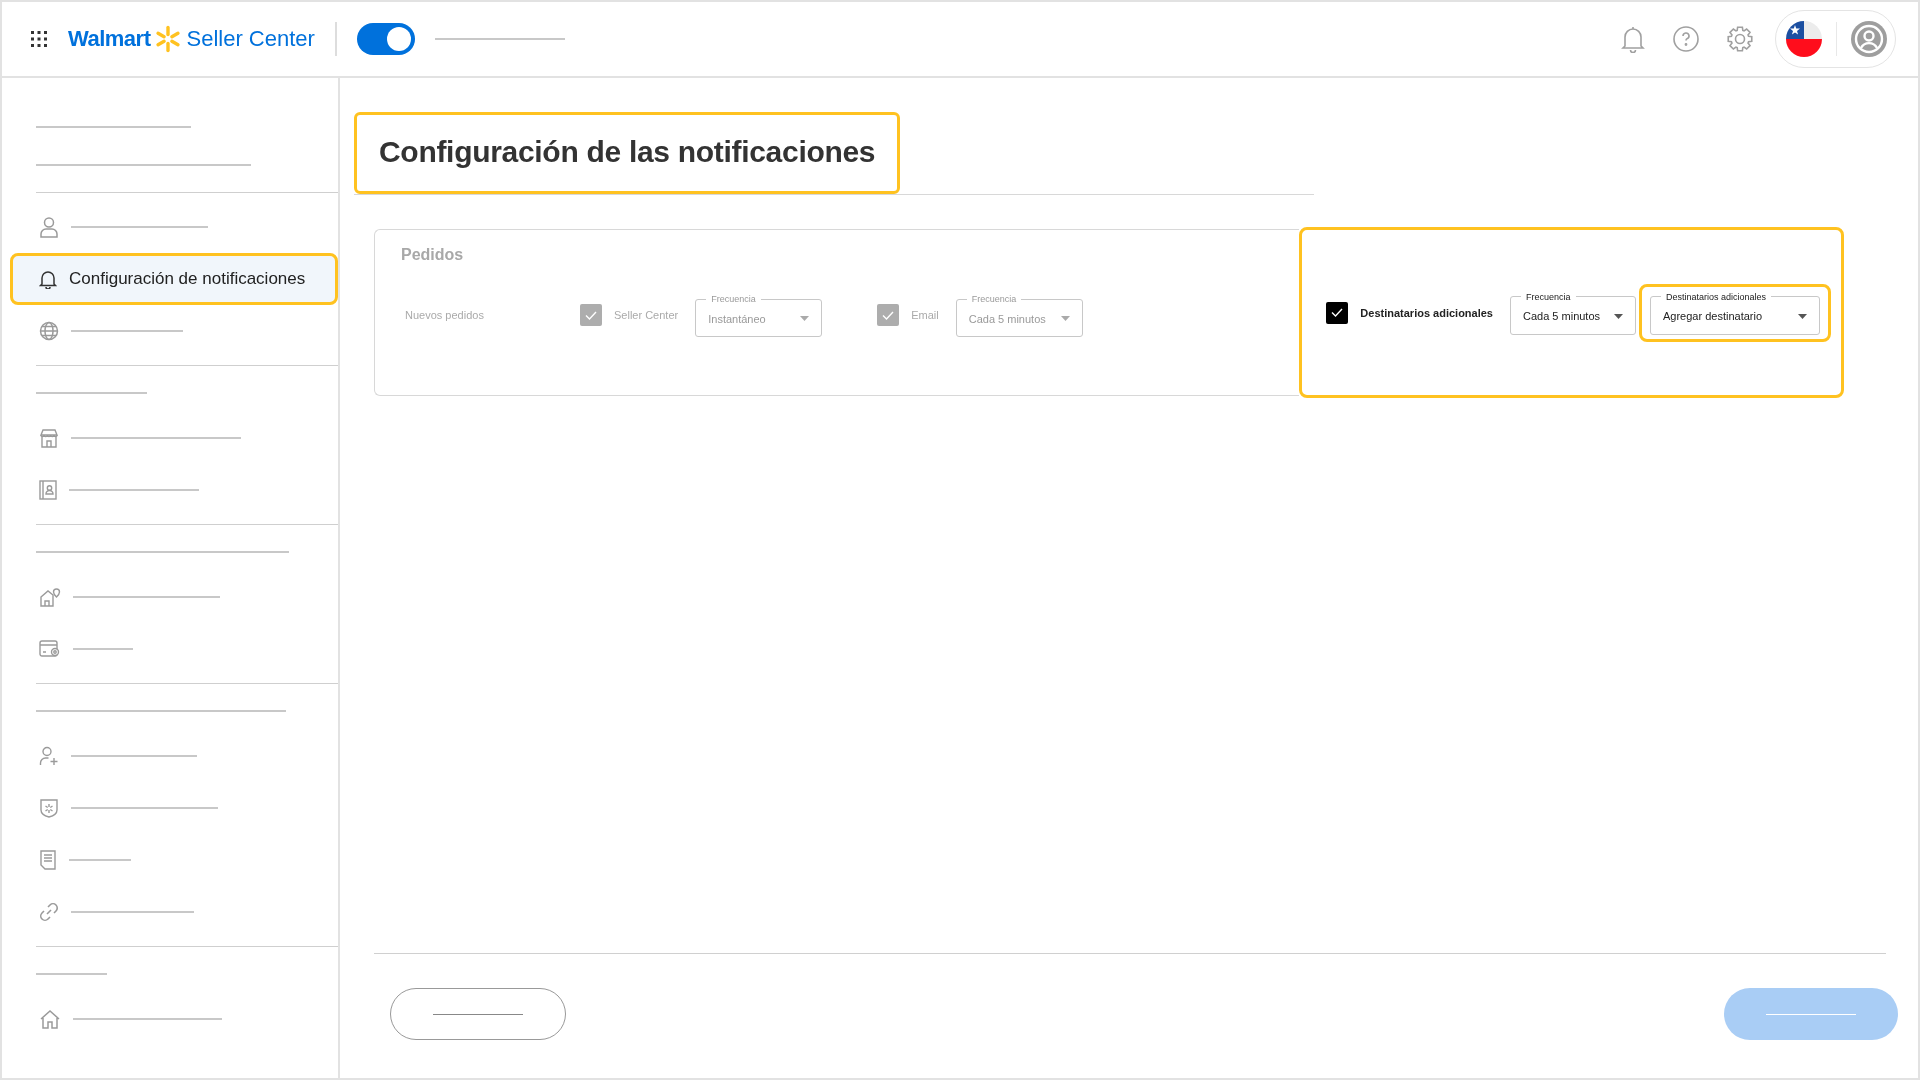 The height and width of the screenshot is (1080, 1920). What do you see at coordinates (1740, 39) in the screenshot?
I see `settings-icon` at bounding box center [1740, 39].